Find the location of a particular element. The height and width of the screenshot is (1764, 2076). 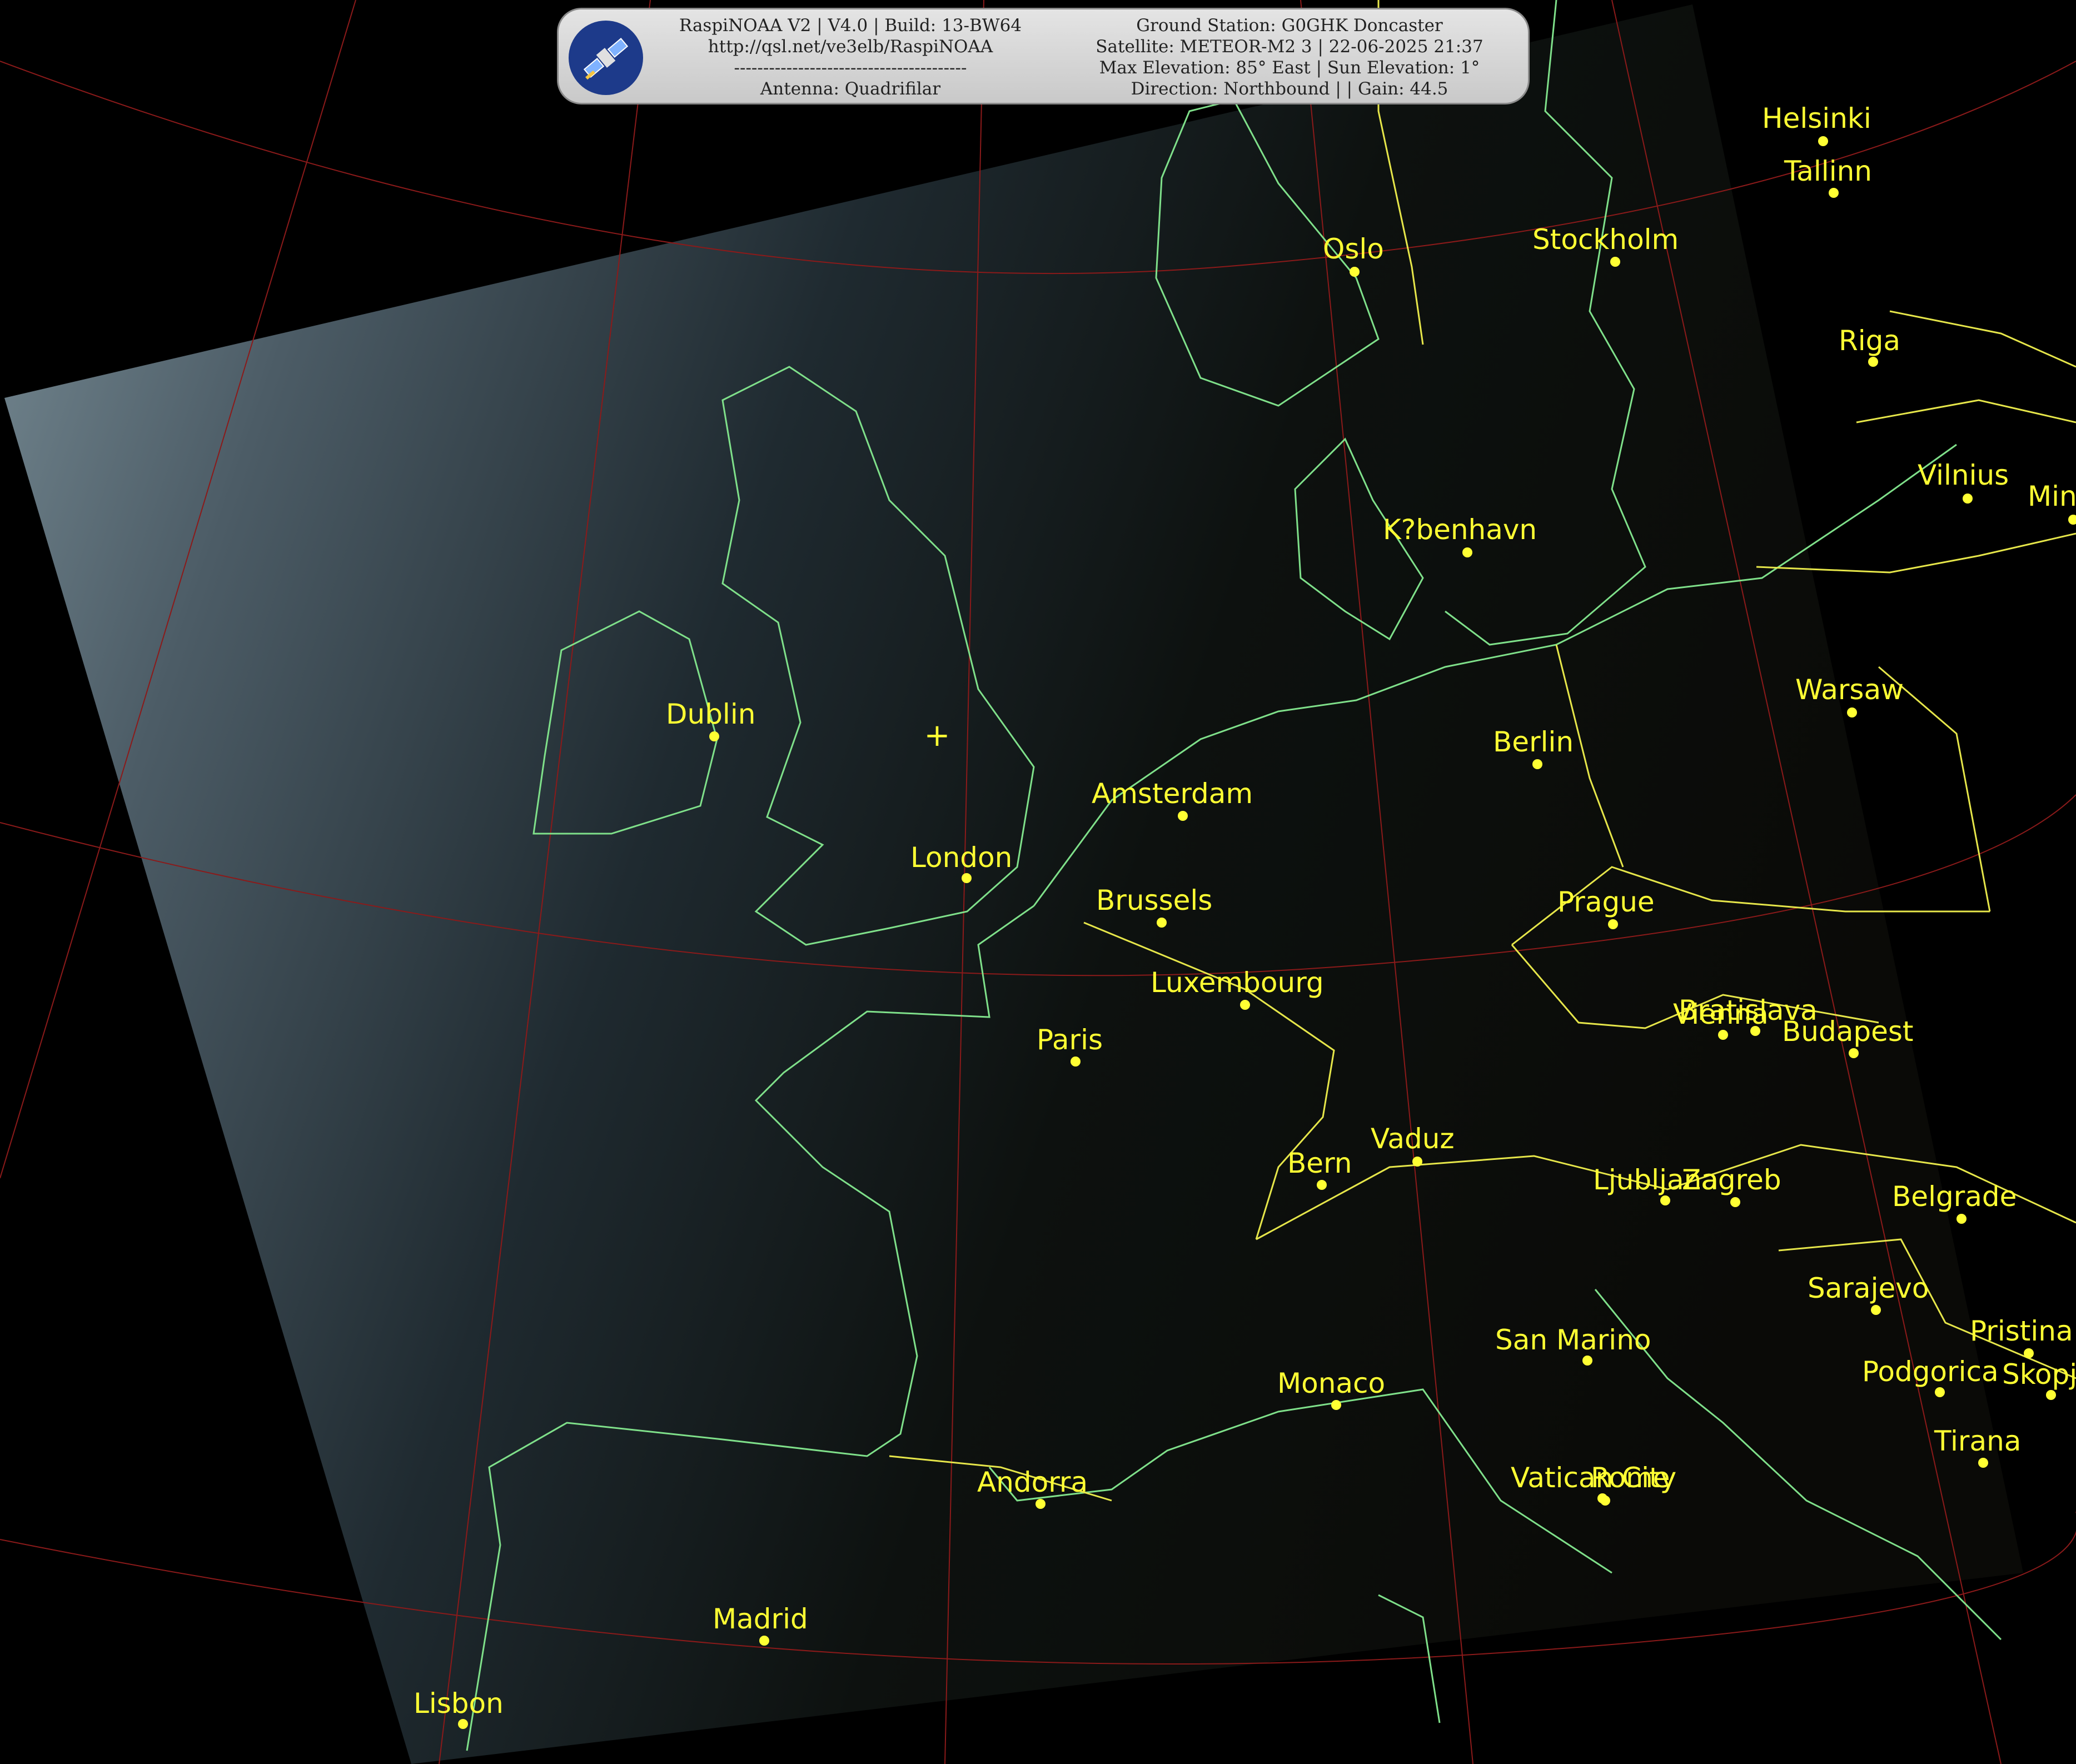

city-marker: Min is located at coordinates (2052, 502).